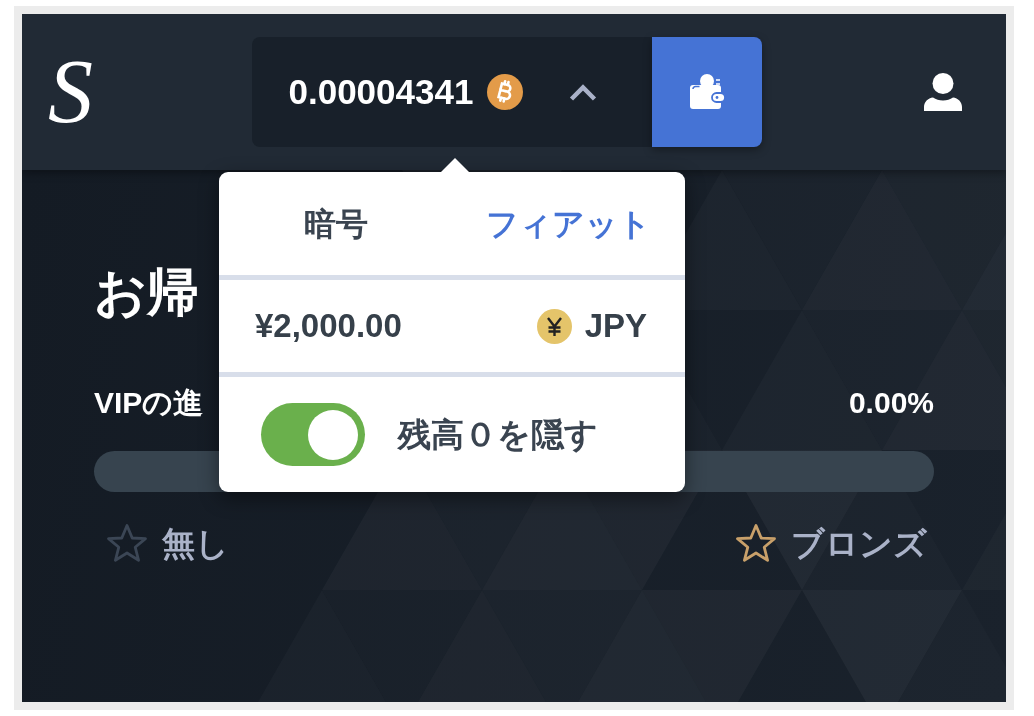 This screenshot has width=1034, height=716. Describe the element at coordinates (891, 403) in the screenshot. I see `vip-progress-percent: 0.00%` at that location.